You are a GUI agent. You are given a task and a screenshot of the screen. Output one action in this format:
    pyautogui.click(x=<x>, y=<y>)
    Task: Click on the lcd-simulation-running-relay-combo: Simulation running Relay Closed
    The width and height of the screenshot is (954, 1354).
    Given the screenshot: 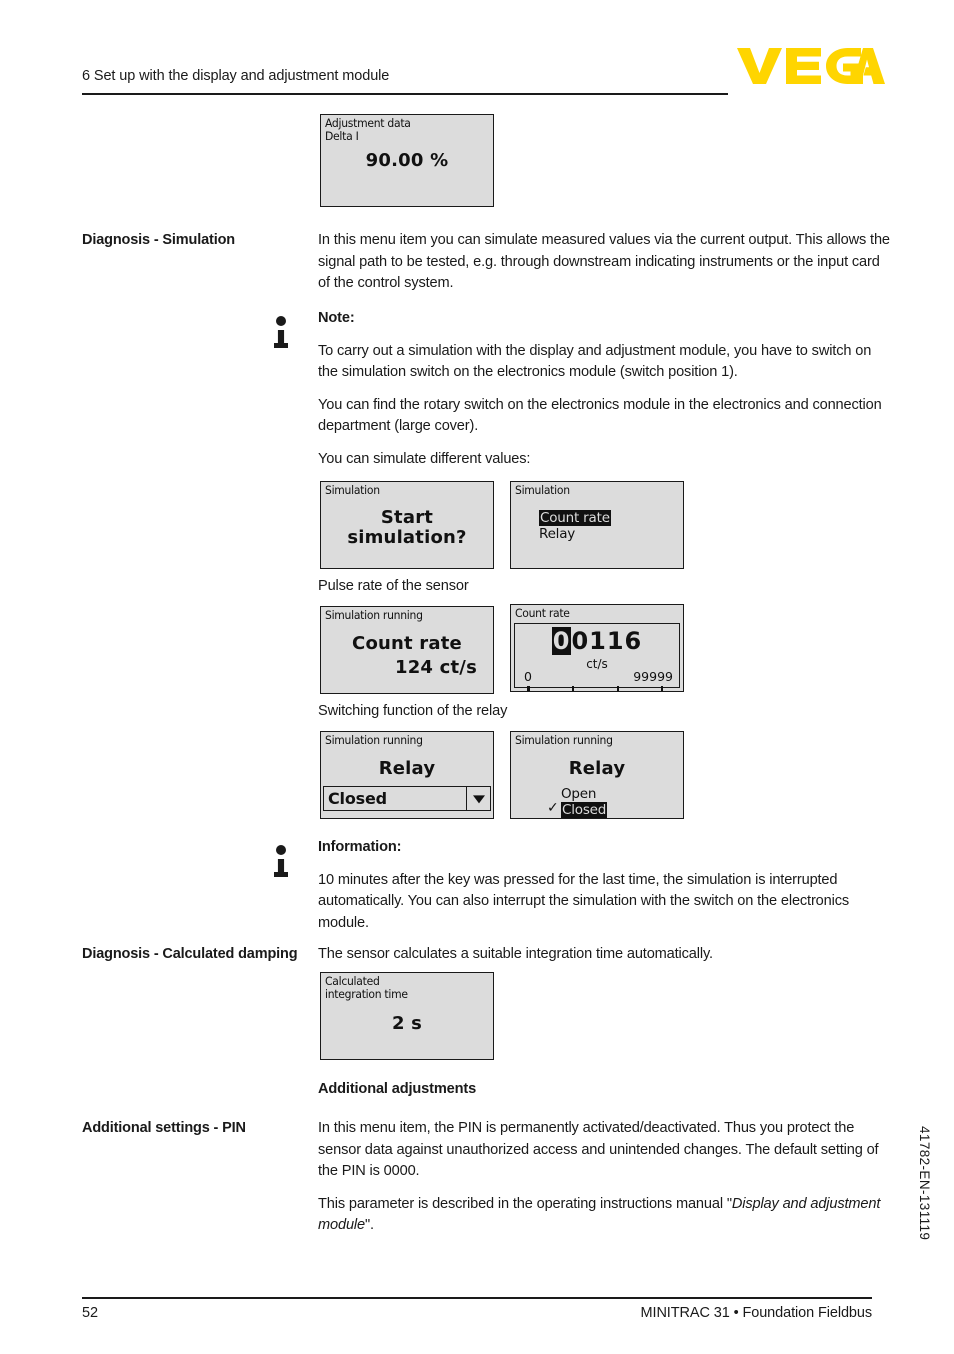 What is the action you would take?
    pyautogui.click(x=407, y=775)
    